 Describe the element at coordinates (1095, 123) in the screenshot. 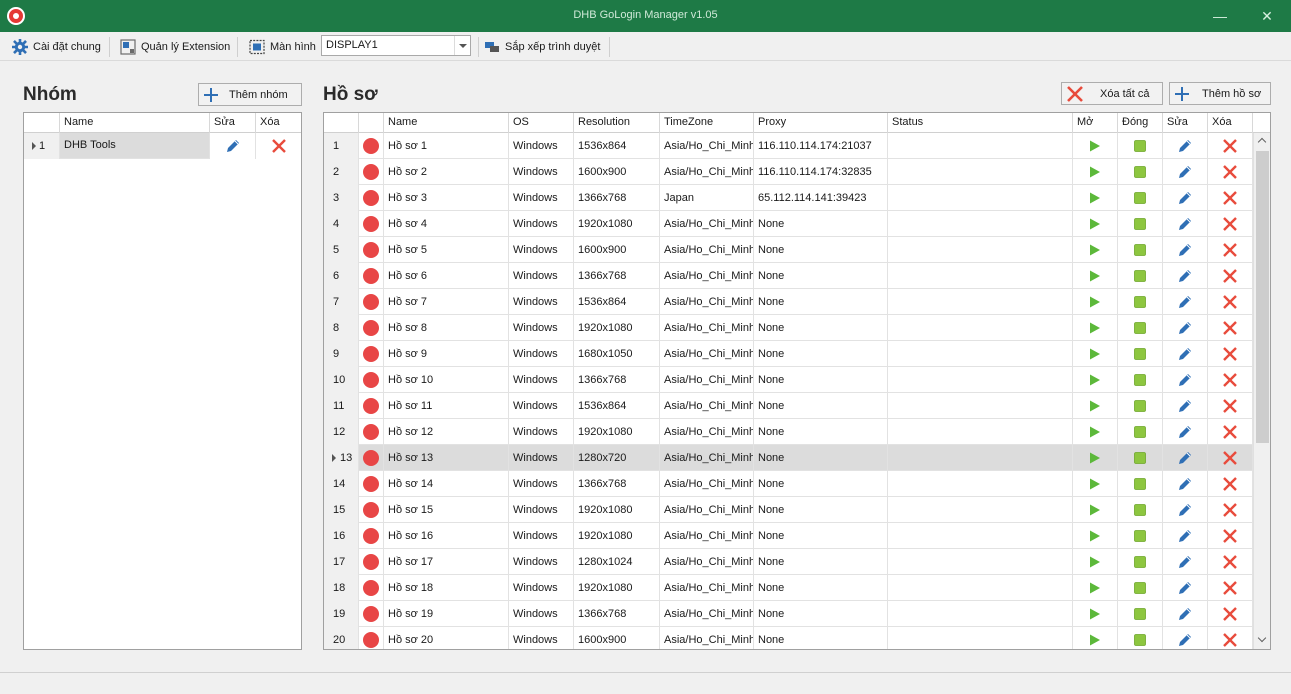

I see `header-open: Mở` at that location.